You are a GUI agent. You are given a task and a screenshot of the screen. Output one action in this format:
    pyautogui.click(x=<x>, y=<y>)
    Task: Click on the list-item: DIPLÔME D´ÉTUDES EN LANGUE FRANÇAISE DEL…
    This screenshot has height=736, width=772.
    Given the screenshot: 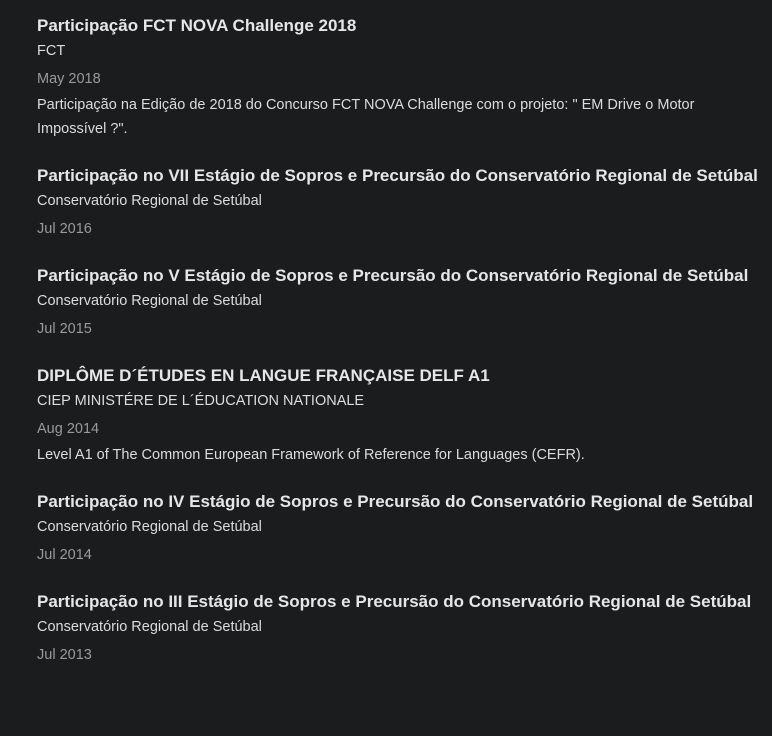 What is the action you would take?
    pyautogui.click(x=398, y=415)
    